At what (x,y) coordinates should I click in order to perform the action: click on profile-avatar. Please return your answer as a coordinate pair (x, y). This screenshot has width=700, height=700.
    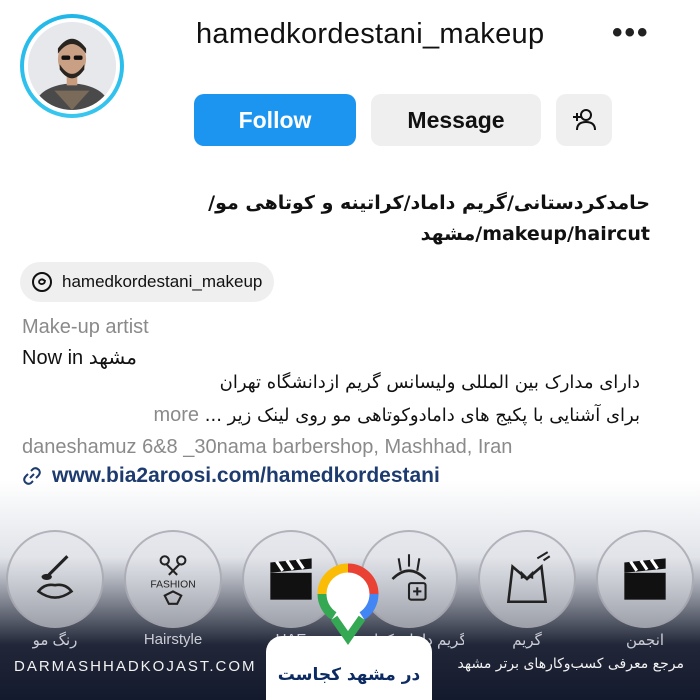
    Looking at the image, I should click on (72, 66).